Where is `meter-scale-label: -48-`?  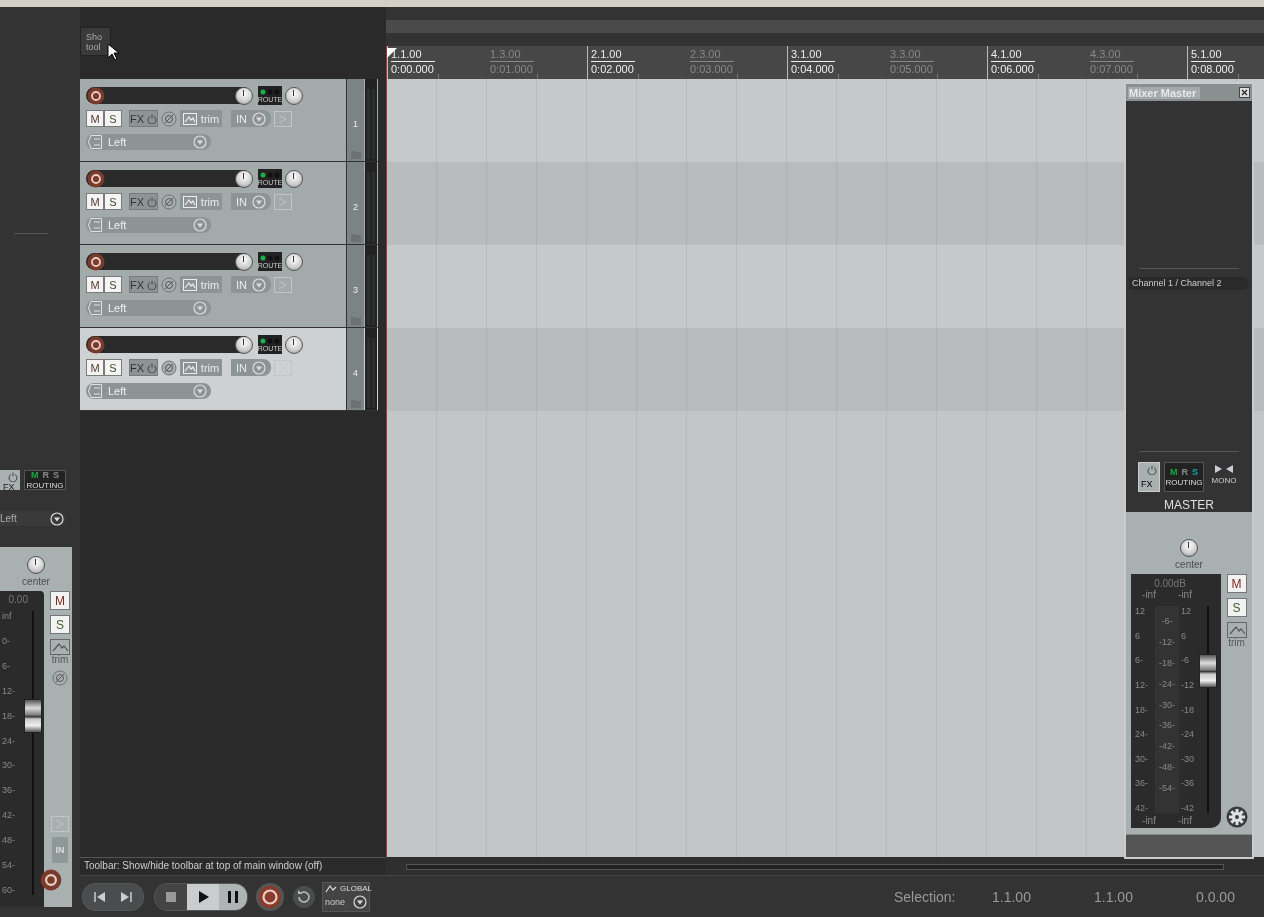
meter-scale-label: -48- is located at coordinates (1167, 767).